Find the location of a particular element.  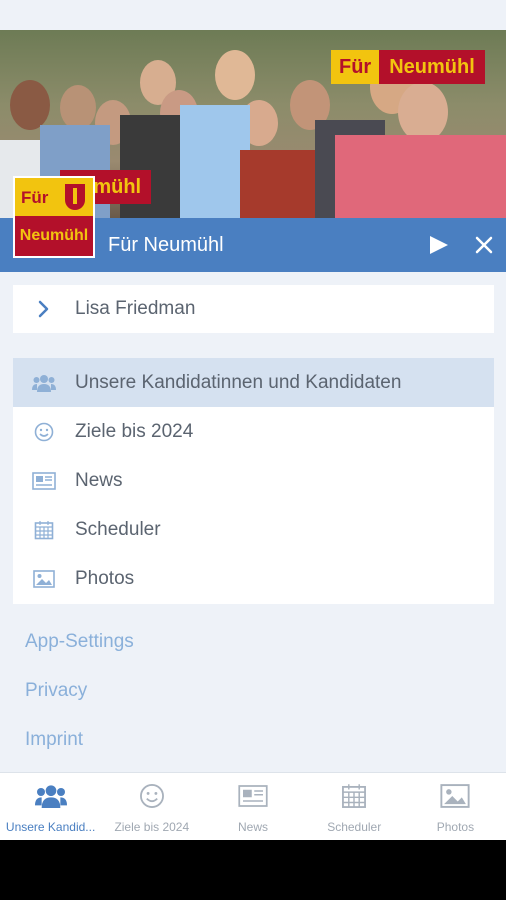

app-title: Für Neumühl is located at coordinates (166, 245).